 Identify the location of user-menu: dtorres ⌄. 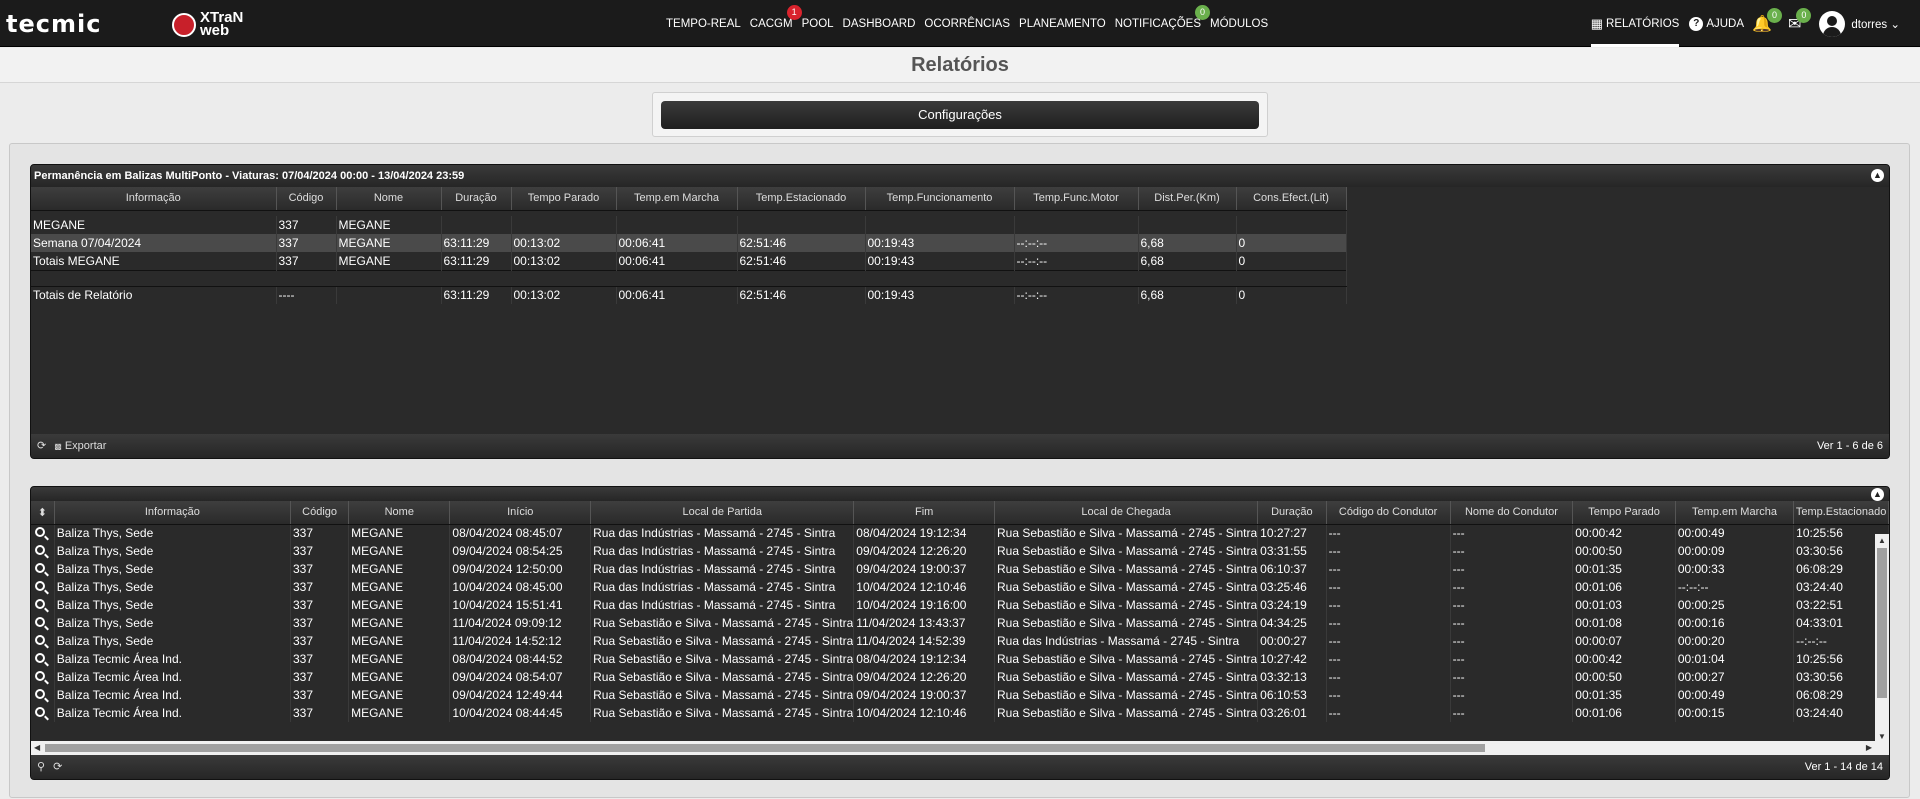
(1875, 24).